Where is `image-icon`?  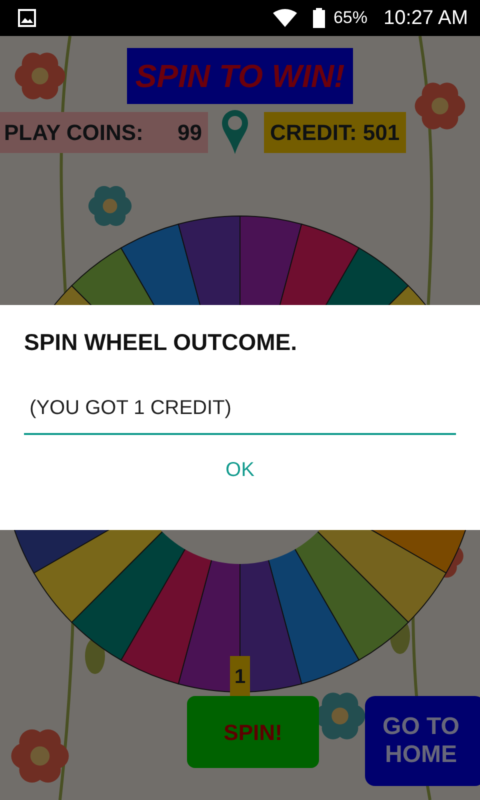
image-icon is located at coordinates (27, 18).